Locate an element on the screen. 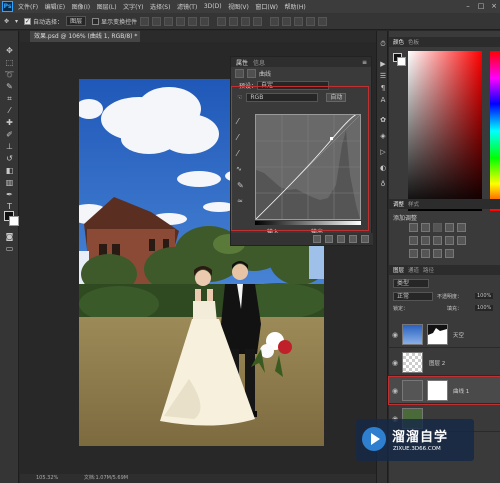 The image size is (500, 483). menu-window: 窗口(W) is located at coordinates (266, 6).